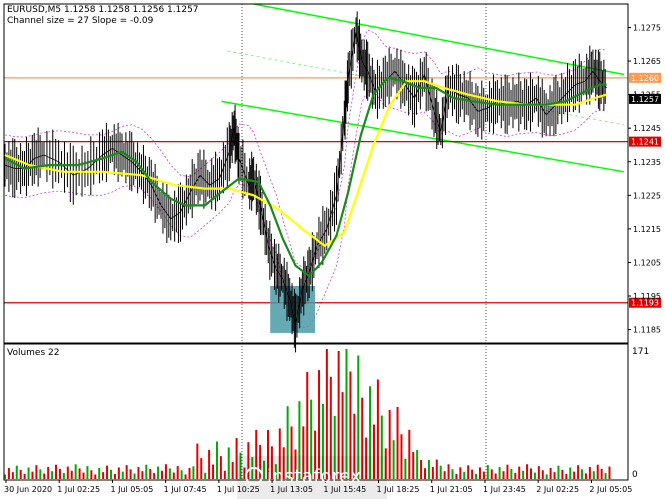  Describe the element at coordinates (645, 142) in the screenshot. I see `level-label: 1.1241` at that location.